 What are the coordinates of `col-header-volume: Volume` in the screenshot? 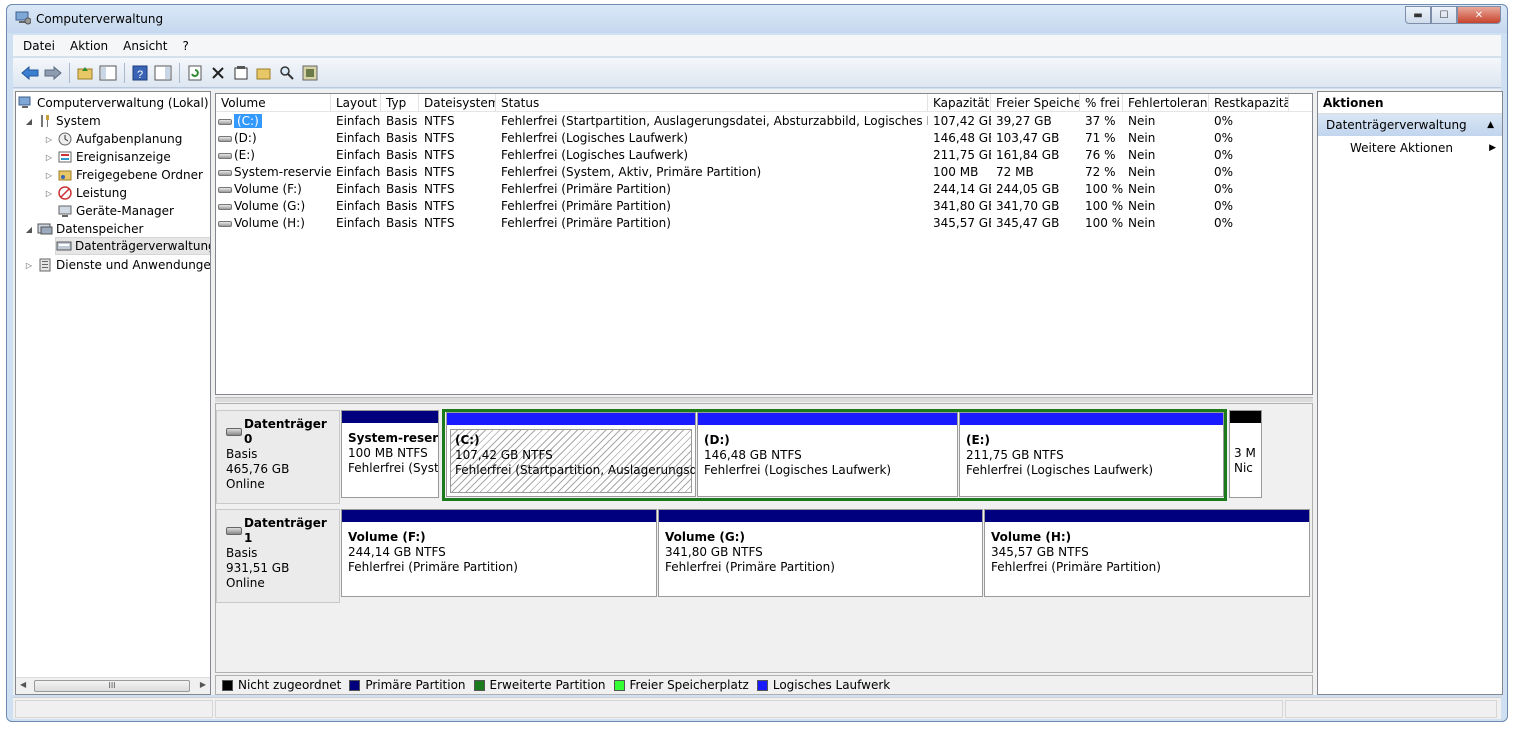 It's located at (273, 103).